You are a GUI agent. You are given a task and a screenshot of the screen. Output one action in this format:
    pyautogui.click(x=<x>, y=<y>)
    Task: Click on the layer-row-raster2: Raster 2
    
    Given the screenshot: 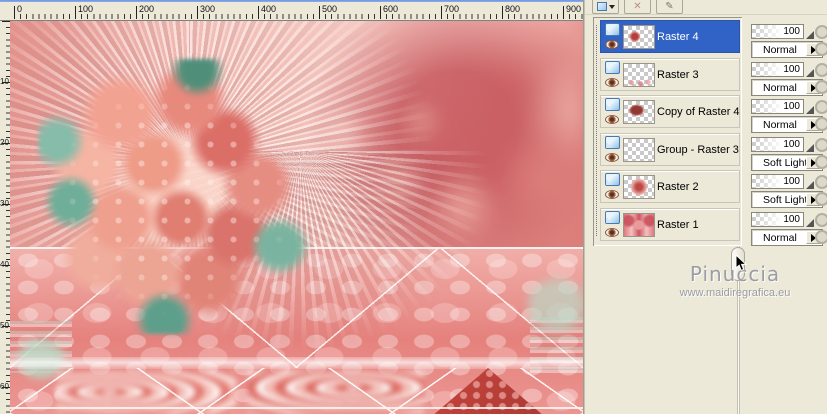 What is the action you would take?
    pyautogui.click(x=670, y=186)
    